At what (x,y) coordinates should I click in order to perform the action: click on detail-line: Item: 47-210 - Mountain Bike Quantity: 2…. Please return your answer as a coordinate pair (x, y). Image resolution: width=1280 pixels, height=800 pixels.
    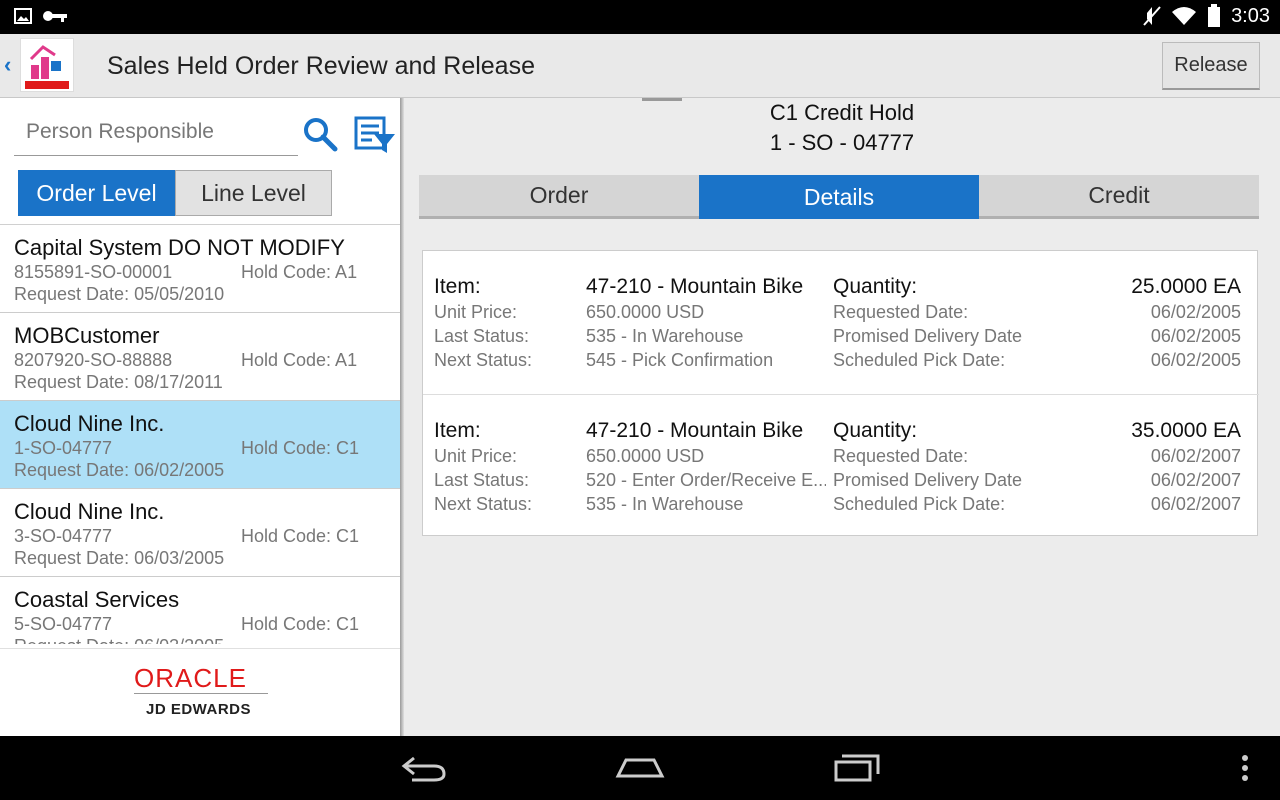
    Looking at the image, I should click on (841, 322).